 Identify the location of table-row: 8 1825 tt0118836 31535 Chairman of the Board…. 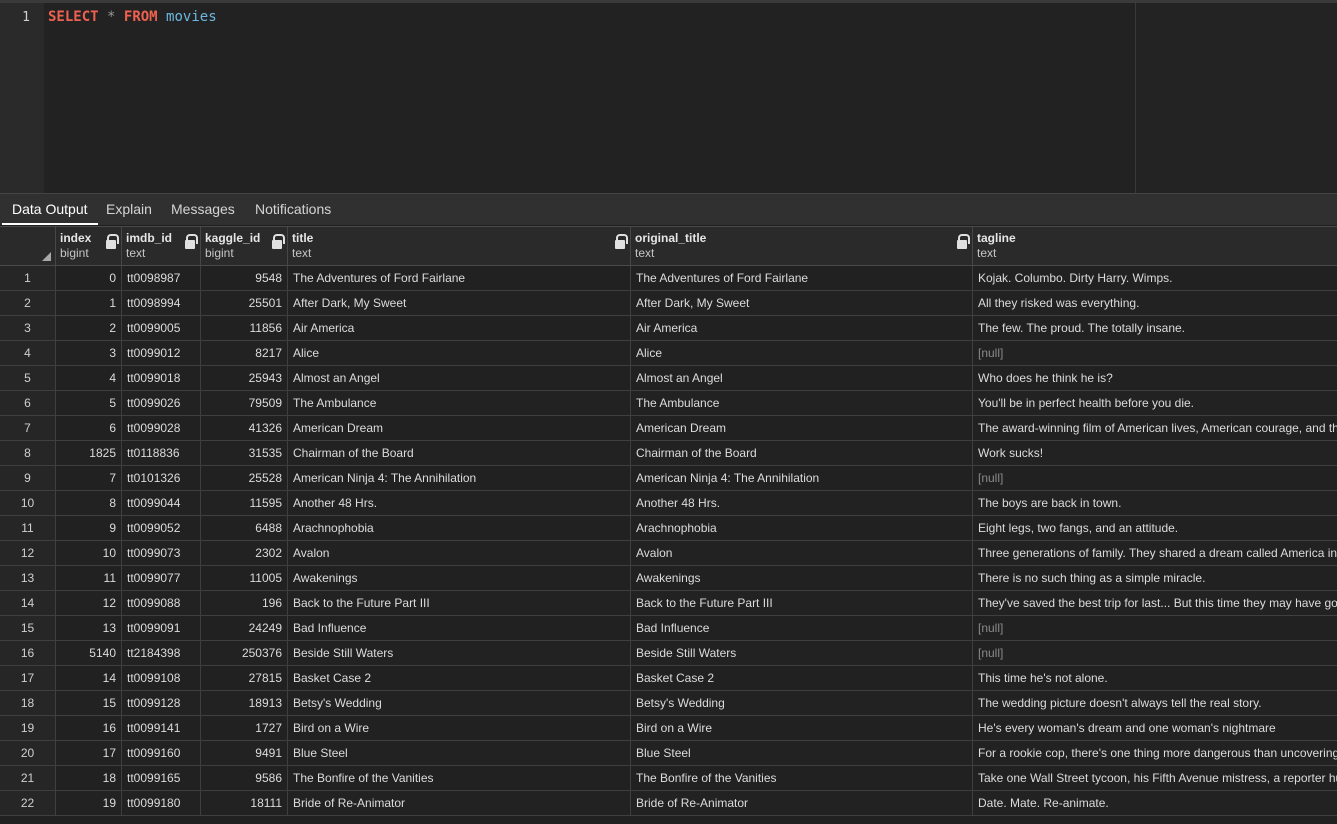
(668, 453).